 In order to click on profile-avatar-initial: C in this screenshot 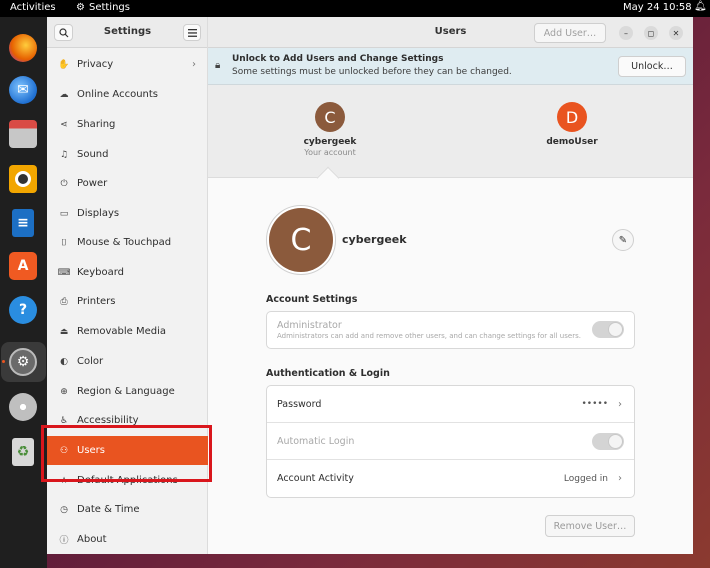, I will do `click(301, 240)`.